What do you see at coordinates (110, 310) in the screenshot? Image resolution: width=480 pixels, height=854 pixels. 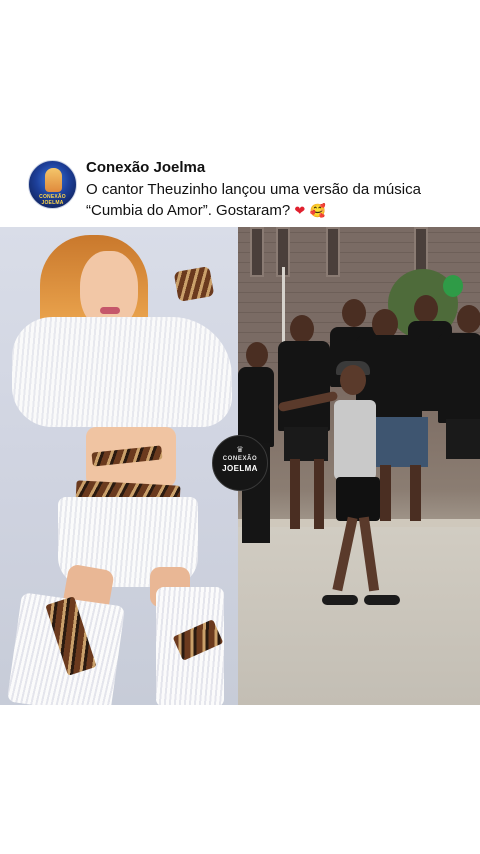 I see `singer-lips` at bounding box center [110, 310].